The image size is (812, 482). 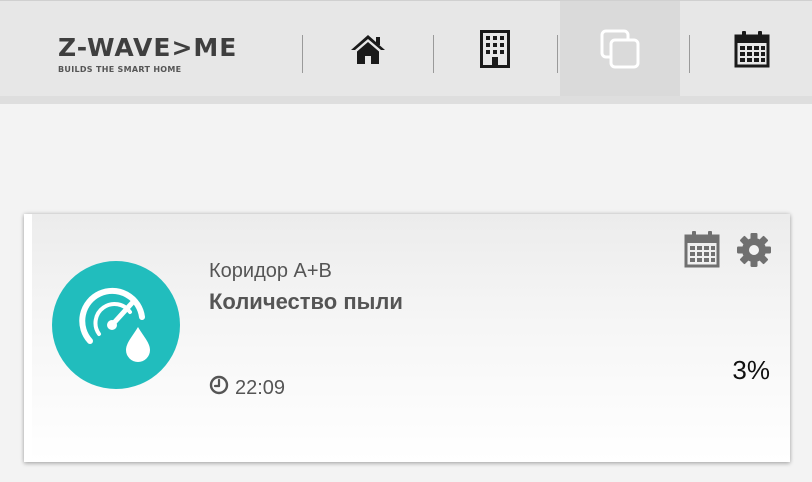 What do you see at coordinates (28, 338) in the screenshot?
I see `card-edge` at bounding box center [28, 338].